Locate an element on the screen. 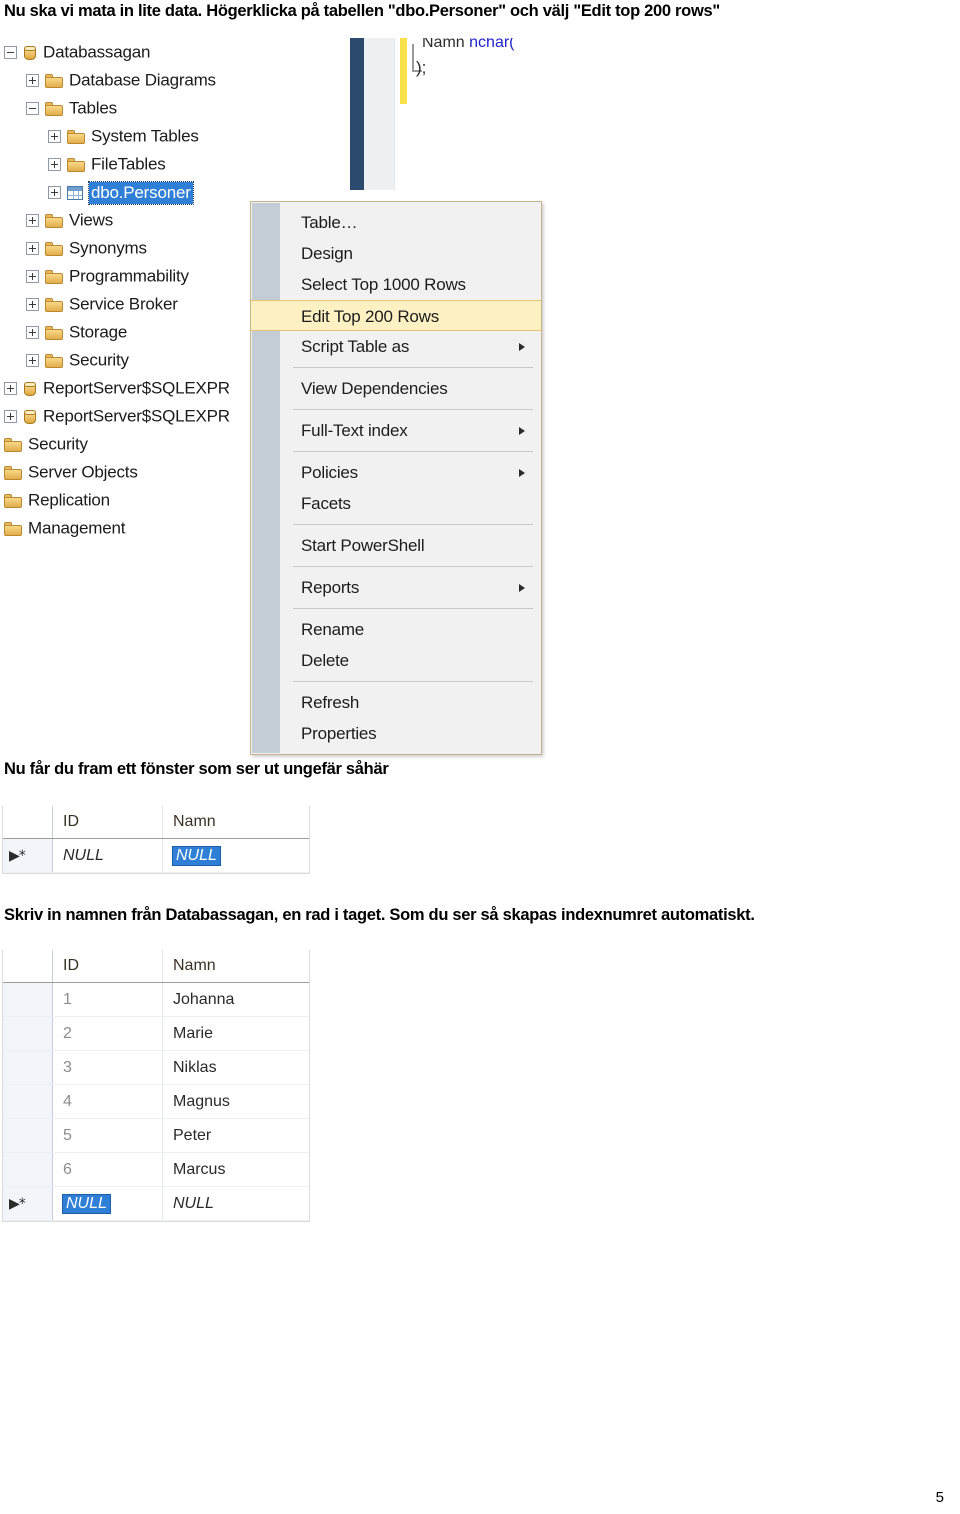 This screenshot has width=960, height=1514. tree-item-programmability: Programmability is located at coordinates (107, 276).